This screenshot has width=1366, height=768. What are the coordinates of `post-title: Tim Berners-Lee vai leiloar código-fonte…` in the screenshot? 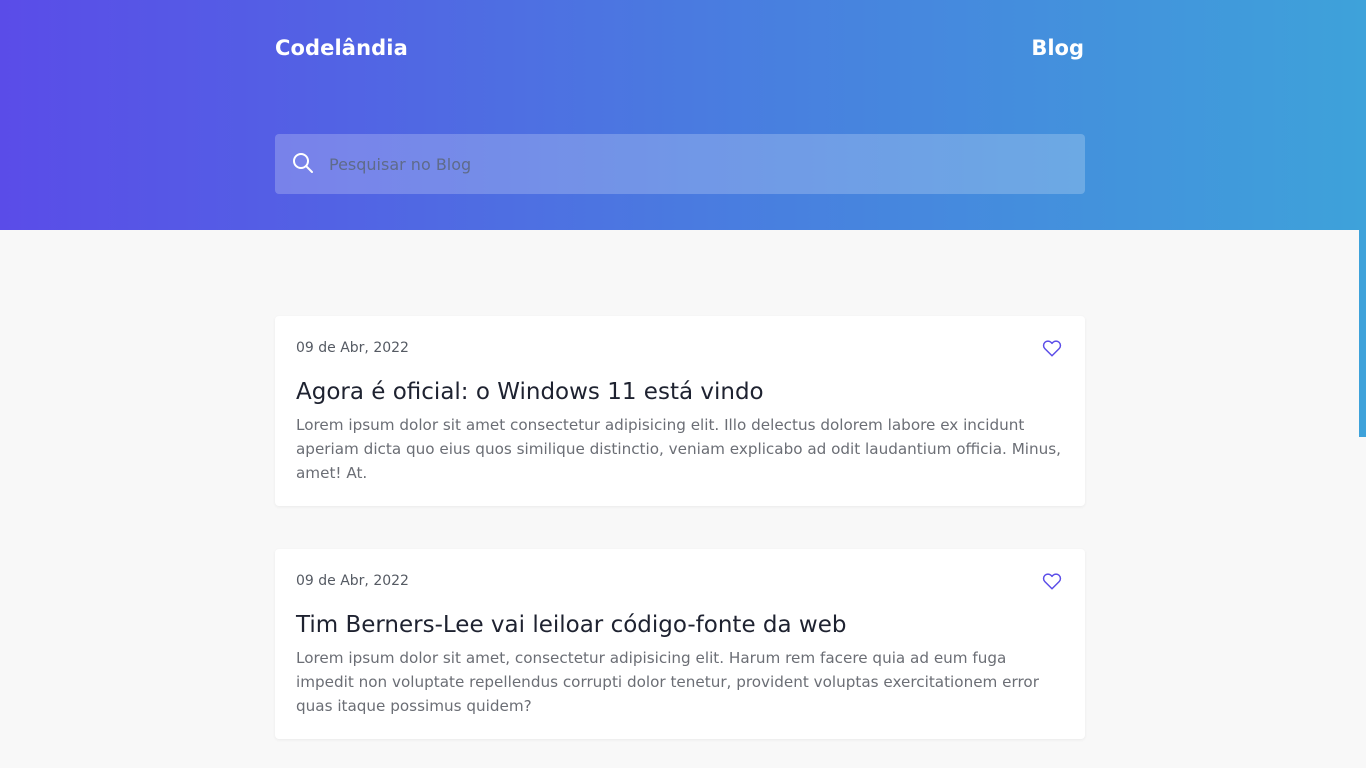 It's located at (681, 625).